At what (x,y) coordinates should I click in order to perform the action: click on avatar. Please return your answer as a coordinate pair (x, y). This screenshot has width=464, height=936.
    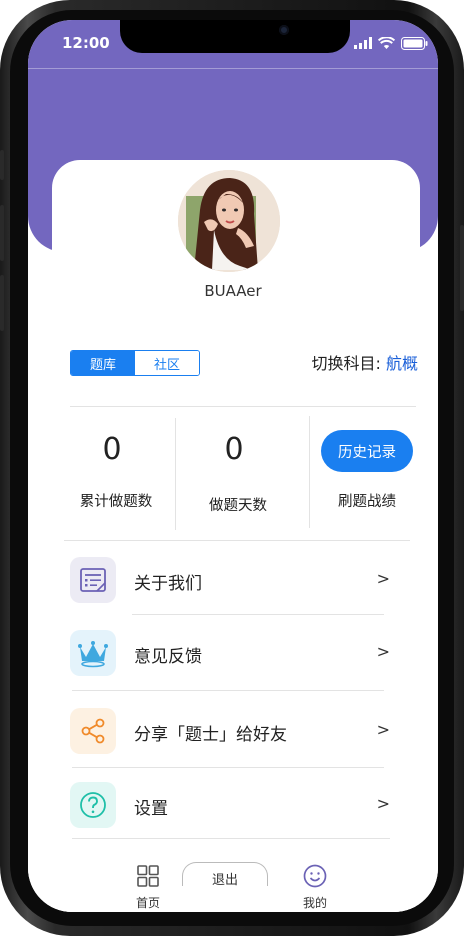
    Looking at the image, I should click on (229, 221).